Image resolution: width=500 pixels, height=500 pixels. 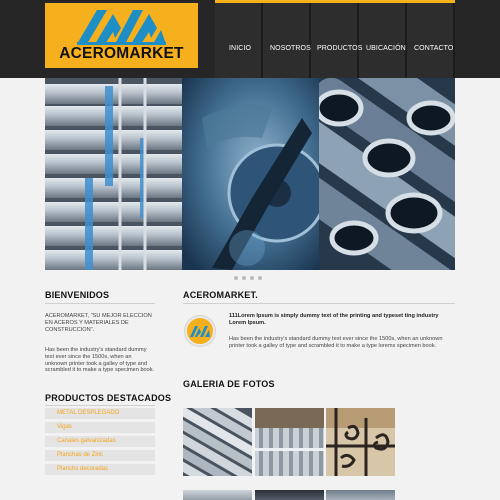 What do you see at coordinates (360, 442) in the screenshot?
I see `gallery-photo-railing` at bounding box center [360, 442].